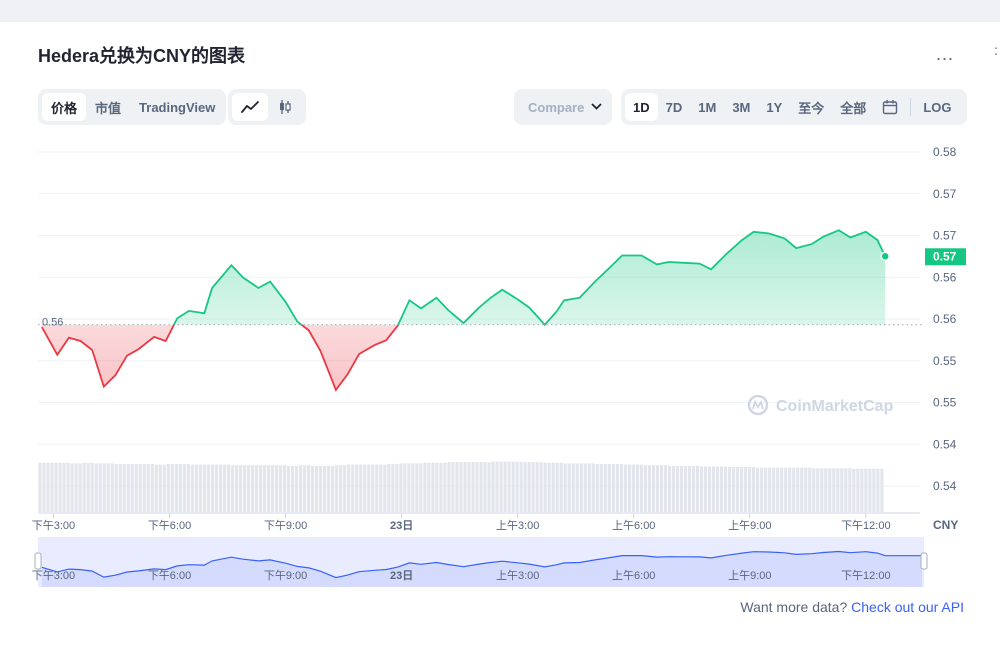 The width and height of the screenshot is (1000, 650). Describe the element at coordinates (907, 607) in the screenshot. I see `api-link: Check out our API` at that location.